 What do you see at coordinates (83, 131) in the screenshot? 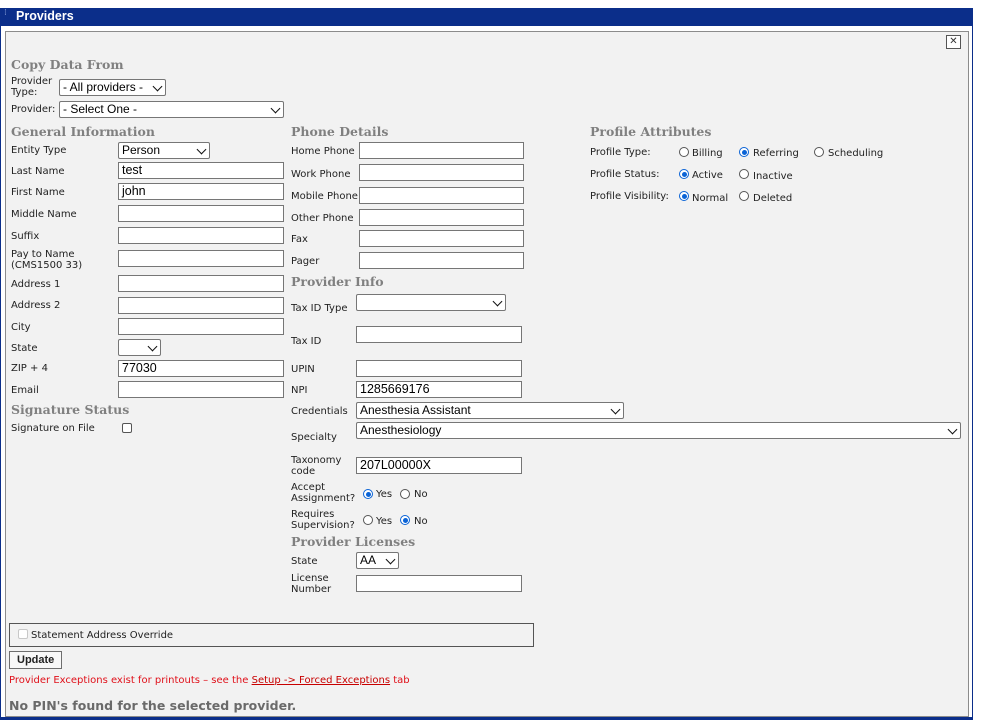
I see `general-info-heading: General Information` at bounding box center [83, 131].